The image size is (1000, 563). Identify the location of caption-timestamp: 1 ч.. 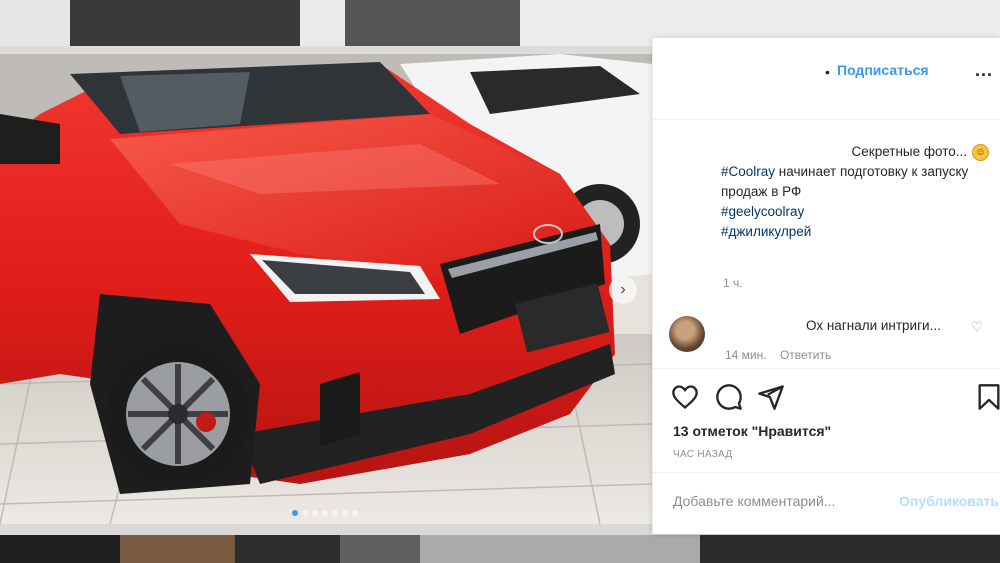
(733, 283).